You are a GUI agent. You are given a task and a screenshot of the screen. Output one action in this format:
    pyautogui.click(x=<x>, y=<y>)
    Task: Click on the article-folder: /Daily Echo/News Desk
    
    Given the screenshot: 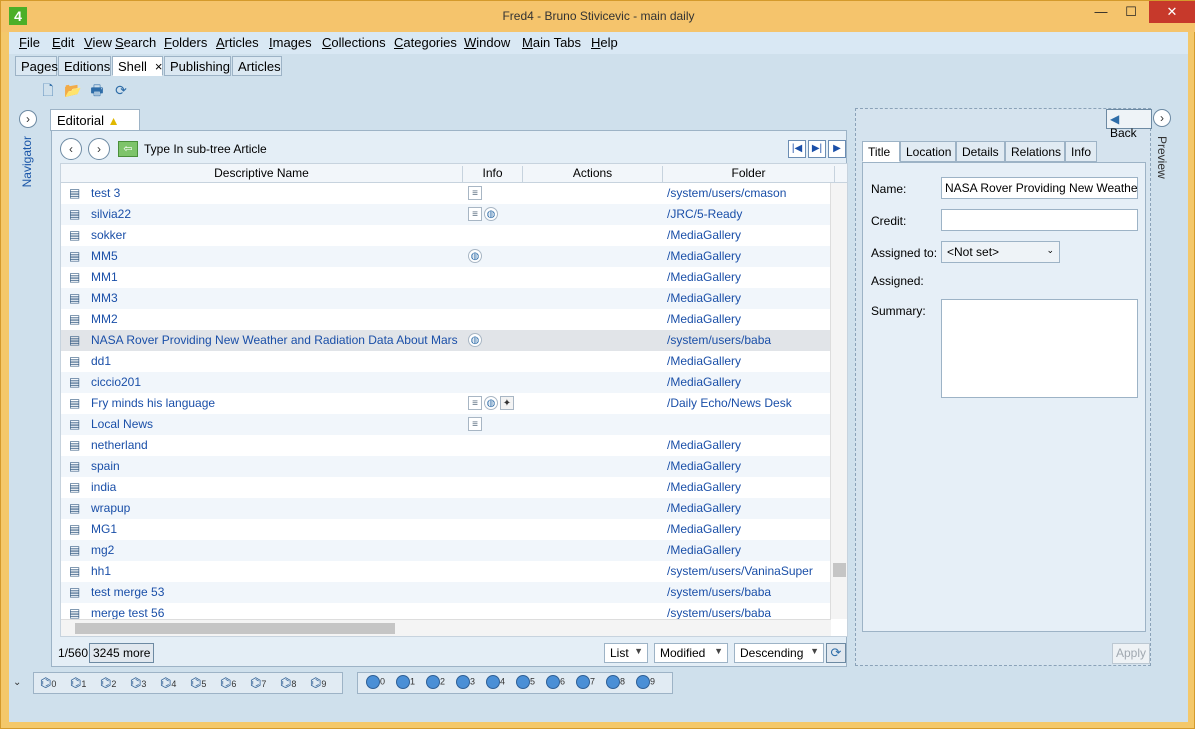 What is the action you would take?
    pyautogui.click(x=729, y=403)
    